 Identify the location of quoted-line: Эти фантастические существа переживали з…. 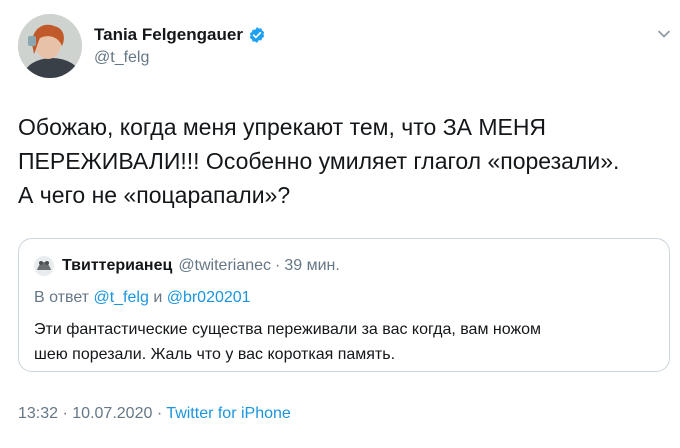
(288, 329).